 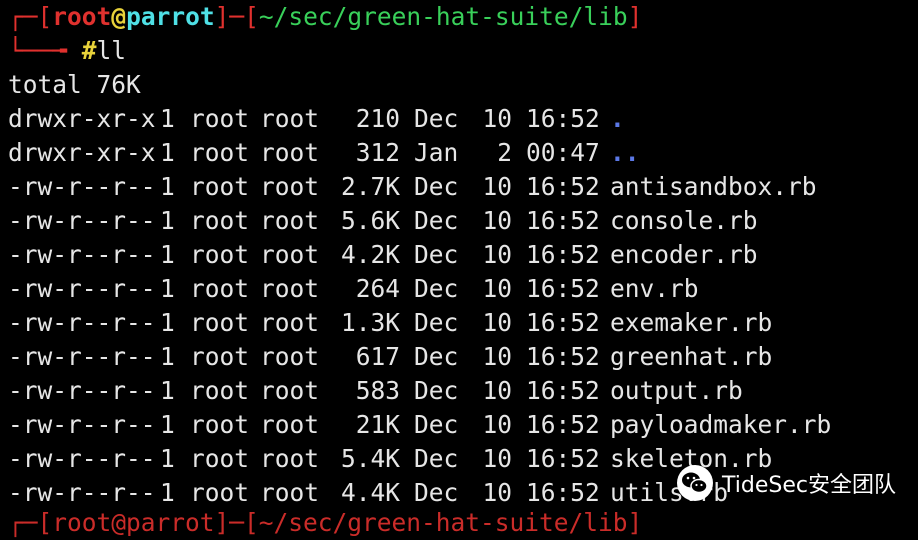 I want to click on file-size: 5.4K, so click(x=370, y=458).